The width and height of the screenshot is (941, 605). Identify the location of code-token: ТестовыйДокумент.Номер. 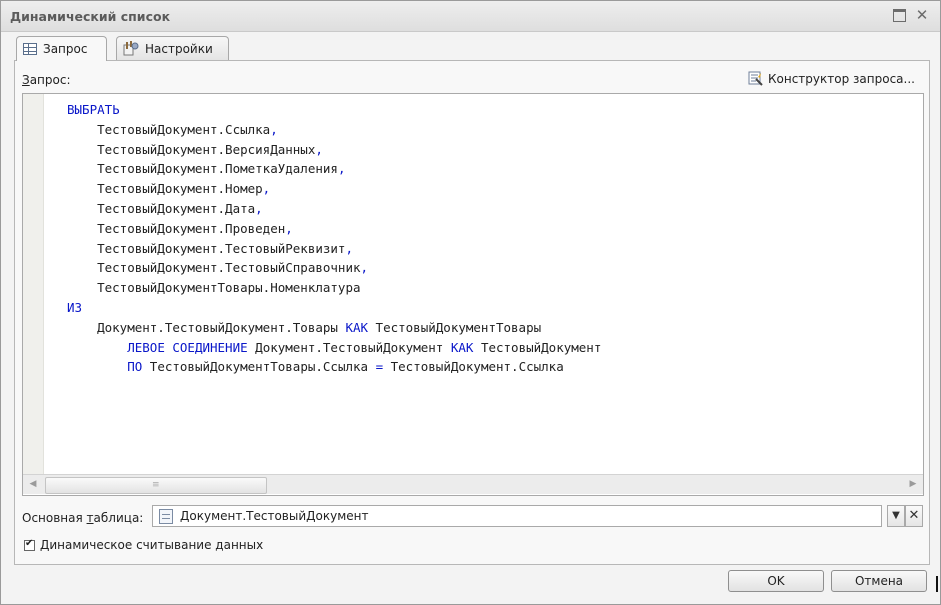
(165, 189).